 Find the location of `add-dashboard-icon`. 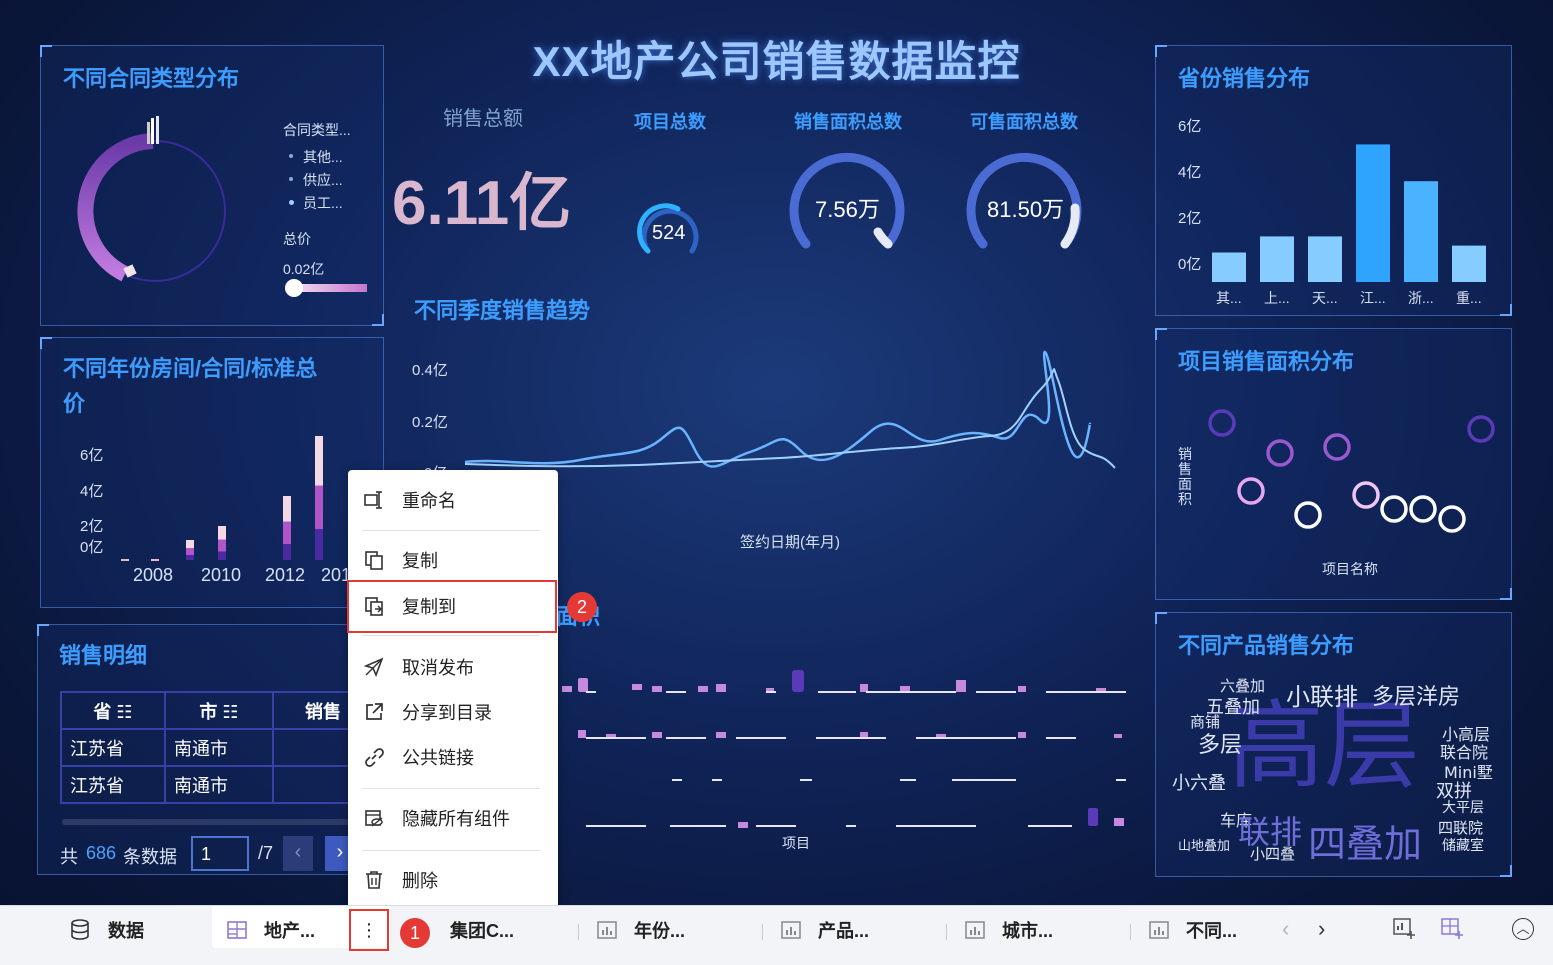

add-dashboard-icon is located at coordinates (1452, 930).